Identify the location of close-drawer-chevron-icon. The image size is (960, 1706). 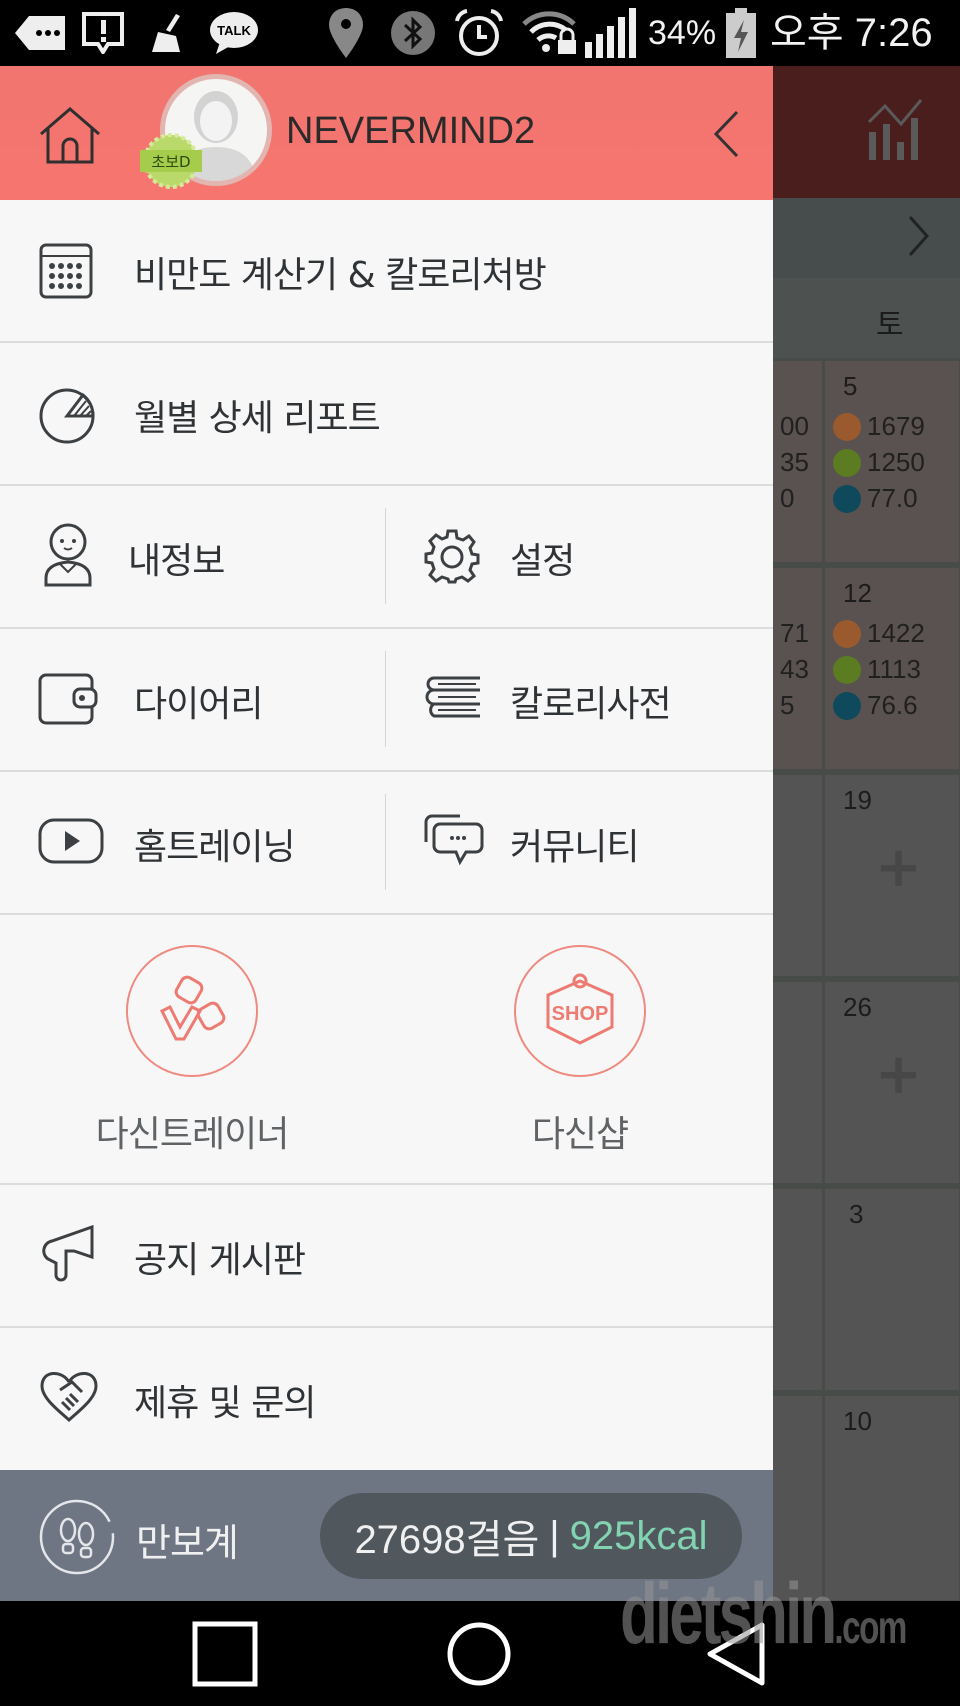
(726, 134).